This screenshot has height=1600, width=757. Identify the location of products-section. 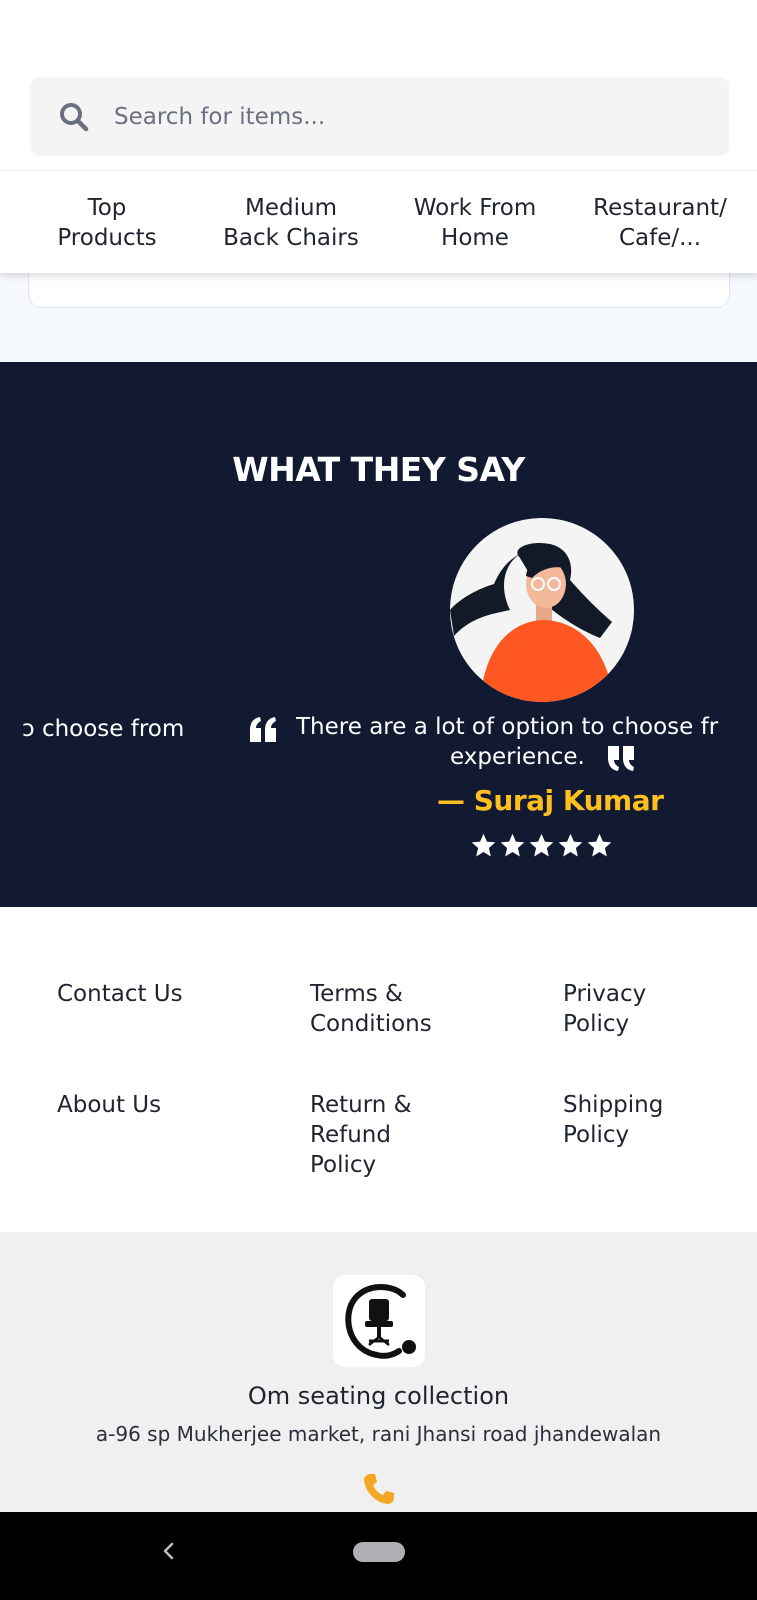
(378, 312).